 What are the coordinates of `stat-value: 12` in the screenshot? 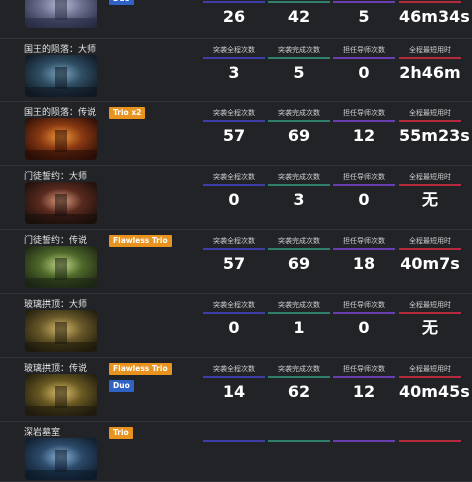 It's located at (364, 391).